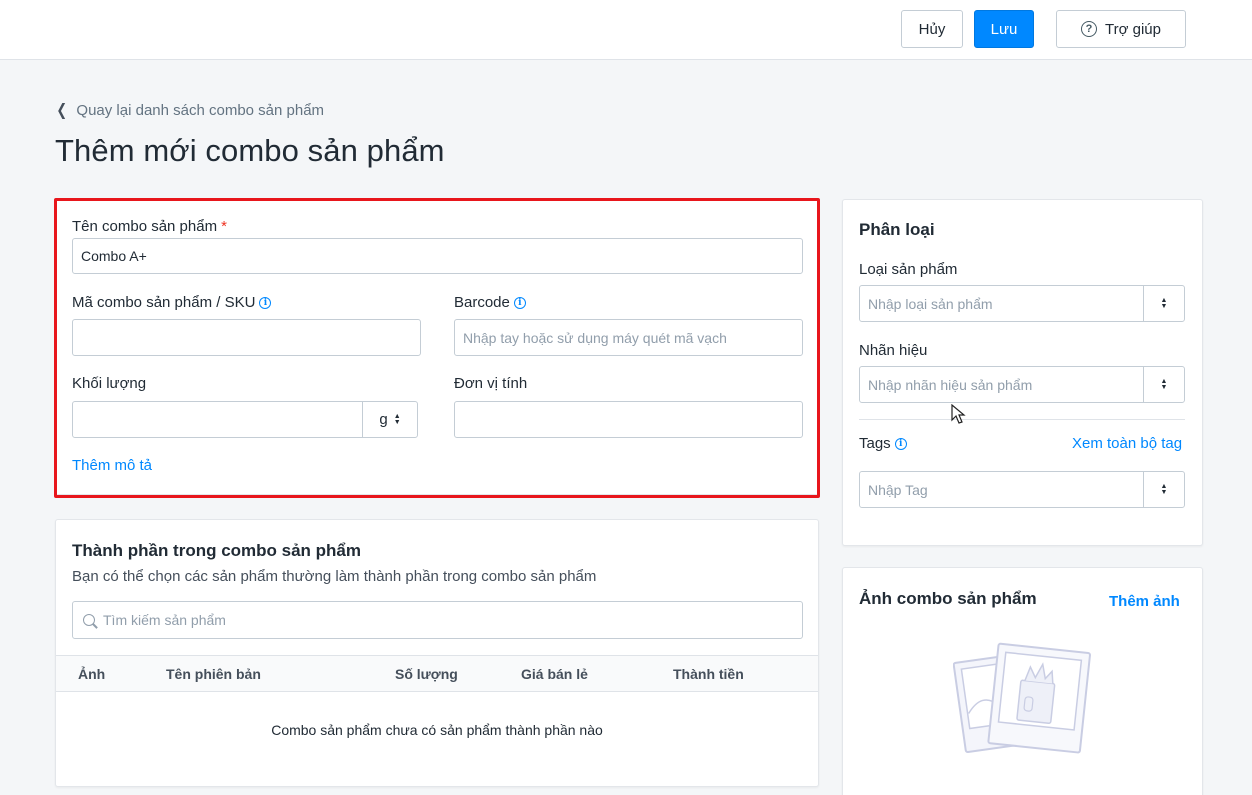 Image resolution: width=1252 pixels, height=795 pixels. Describe the element at coordinates (246, 337) in the screenshot. I see `sku-input` at that location.